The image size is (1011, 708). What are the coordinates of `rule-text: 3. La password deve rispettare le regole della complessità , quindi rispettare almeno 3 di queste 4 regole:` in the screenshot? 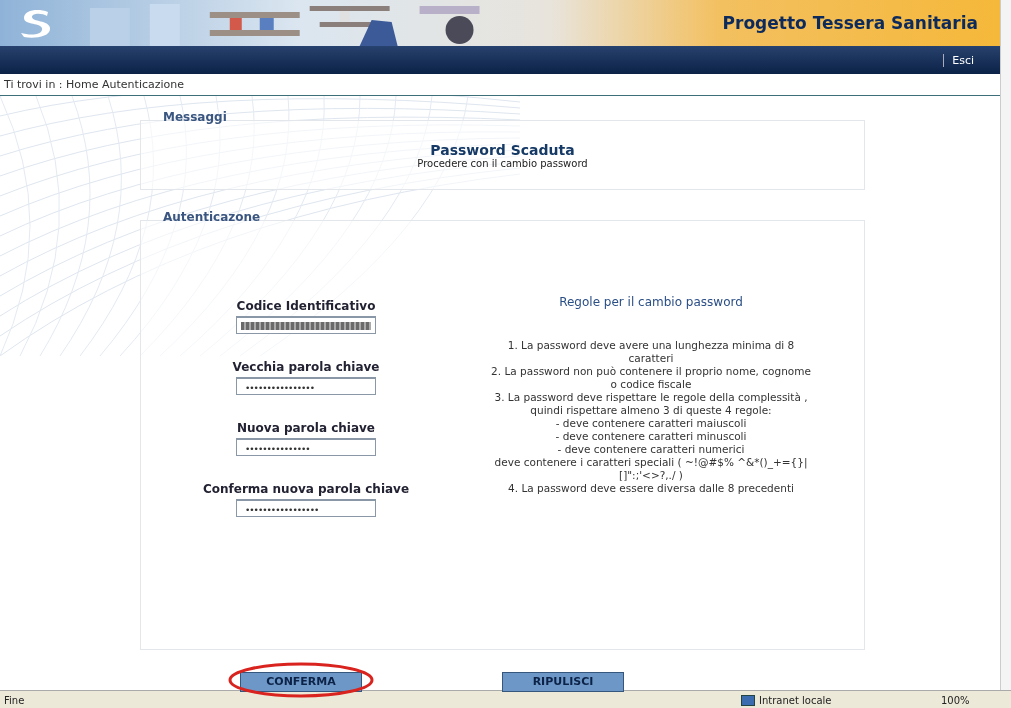 It's located at (651, 404).